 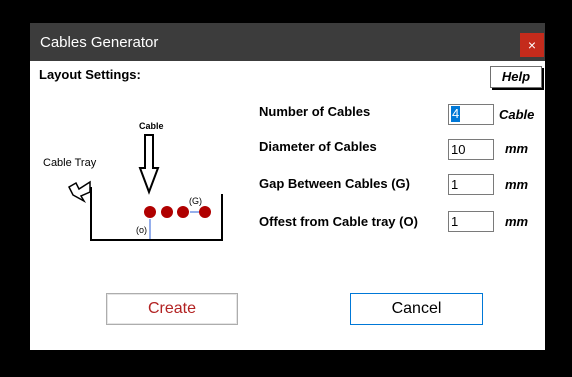 What do you see at coordinates (517, 184) in the screenshot?
I see `gap-unit: mm` at bounding box center [517, 184].